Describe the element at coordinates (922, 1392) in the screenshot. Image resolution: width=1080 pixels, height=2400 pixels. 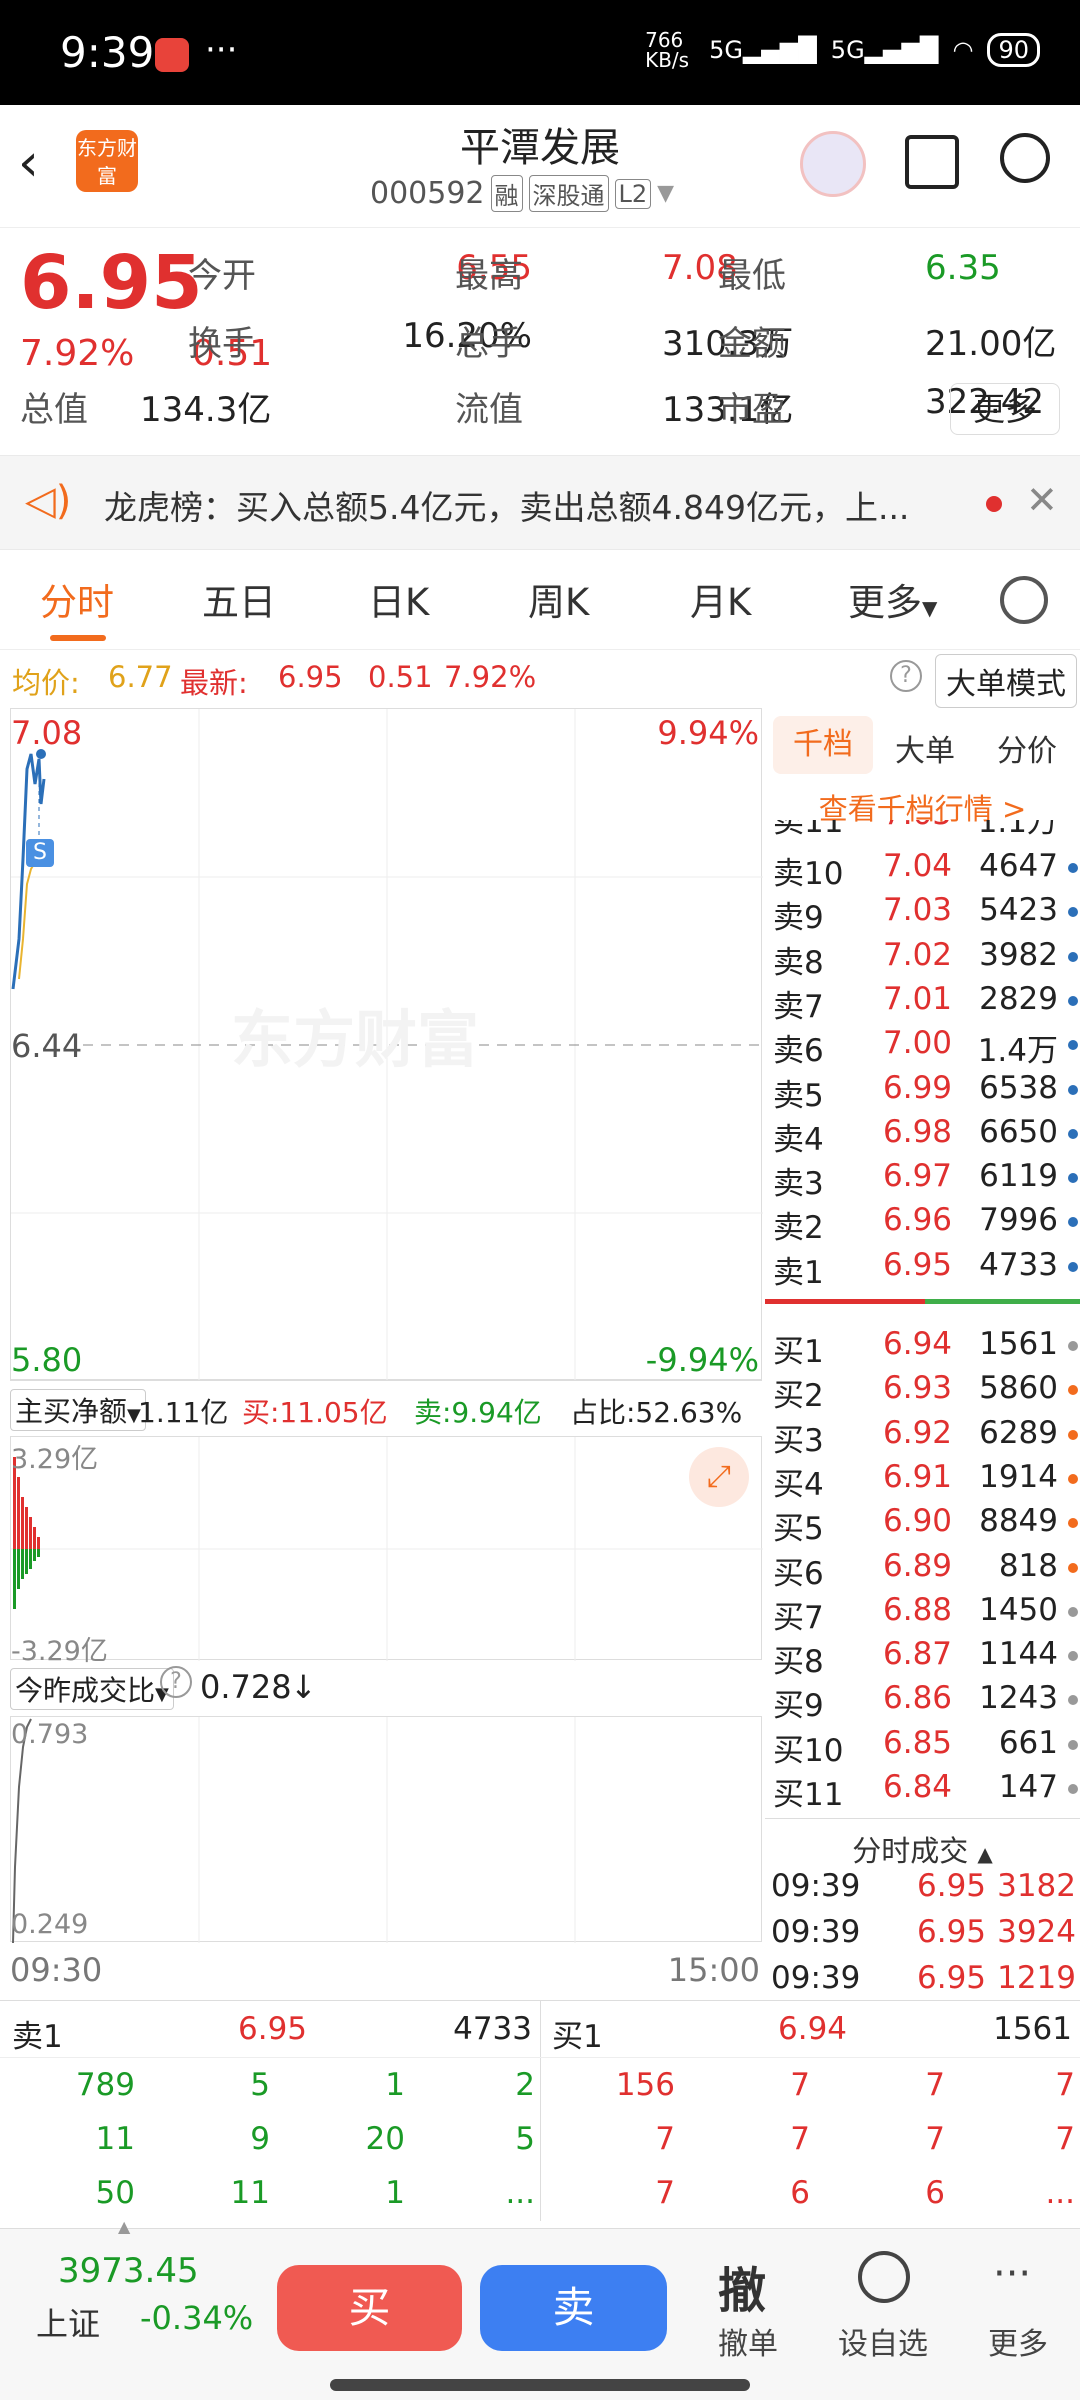
I see `bid-row: 买2 6.93 5860` at that location.